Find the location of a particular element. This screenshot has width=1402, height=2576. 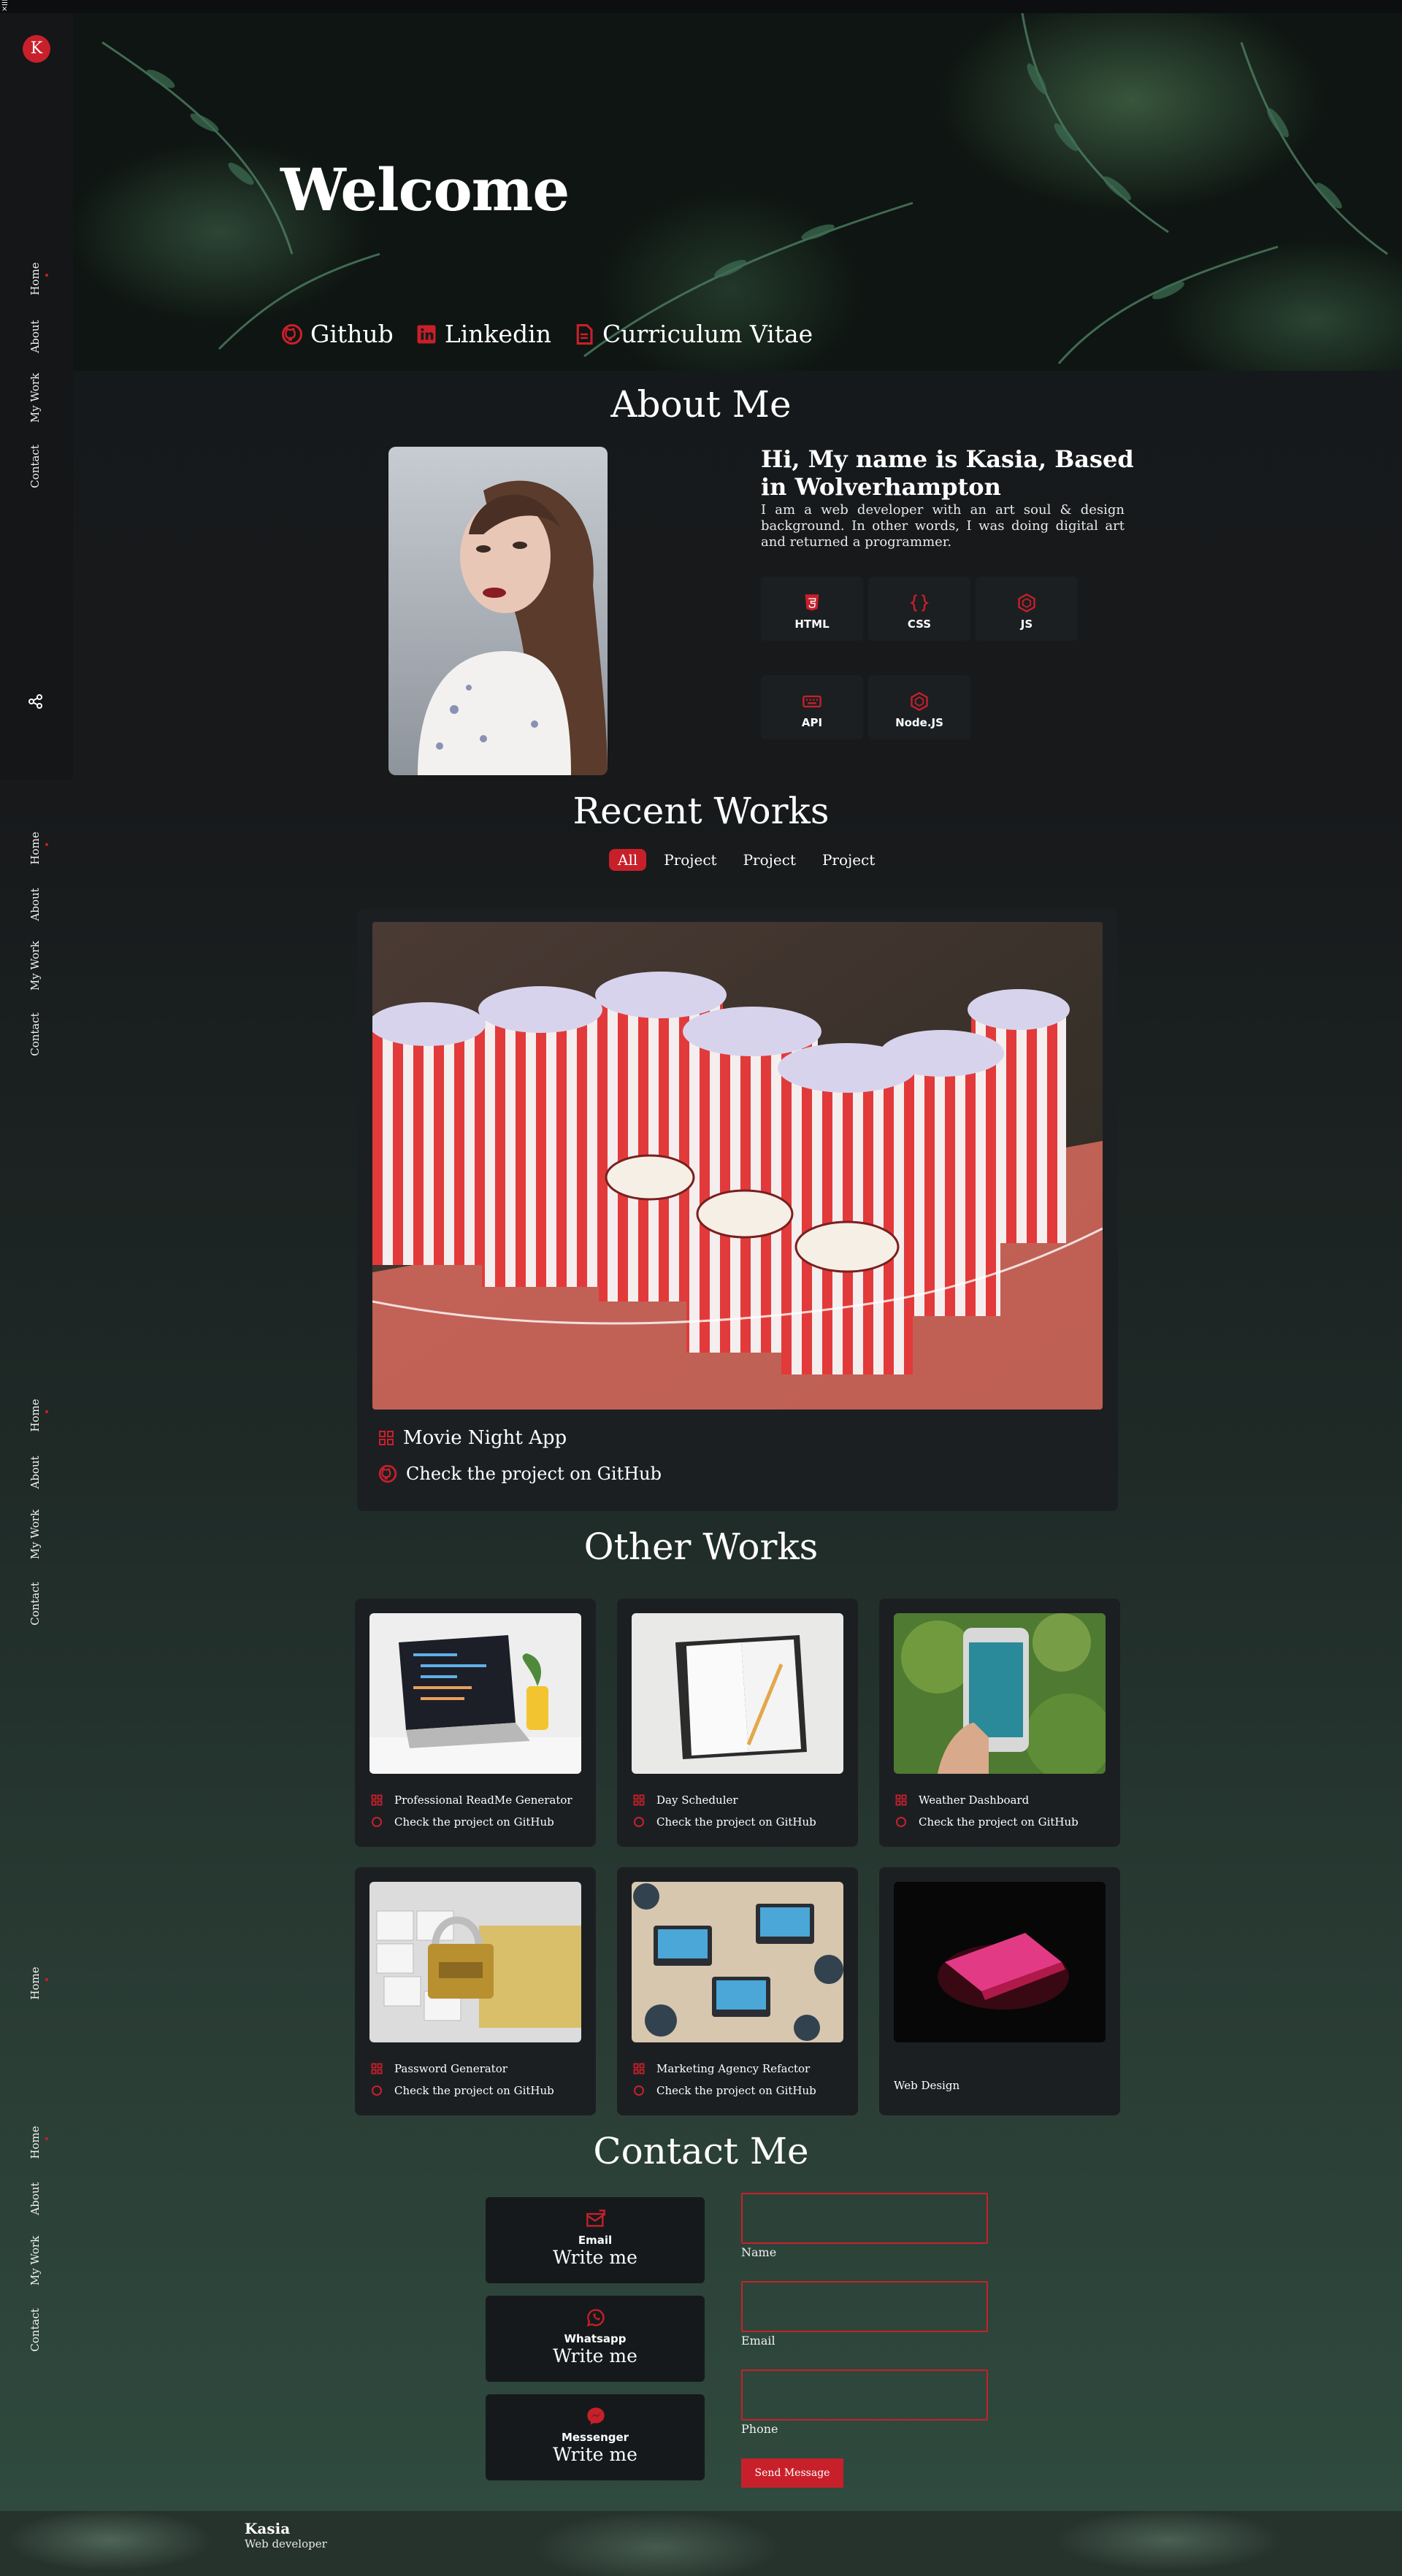

nav-active-dot is located at coordinates (46, 1411).